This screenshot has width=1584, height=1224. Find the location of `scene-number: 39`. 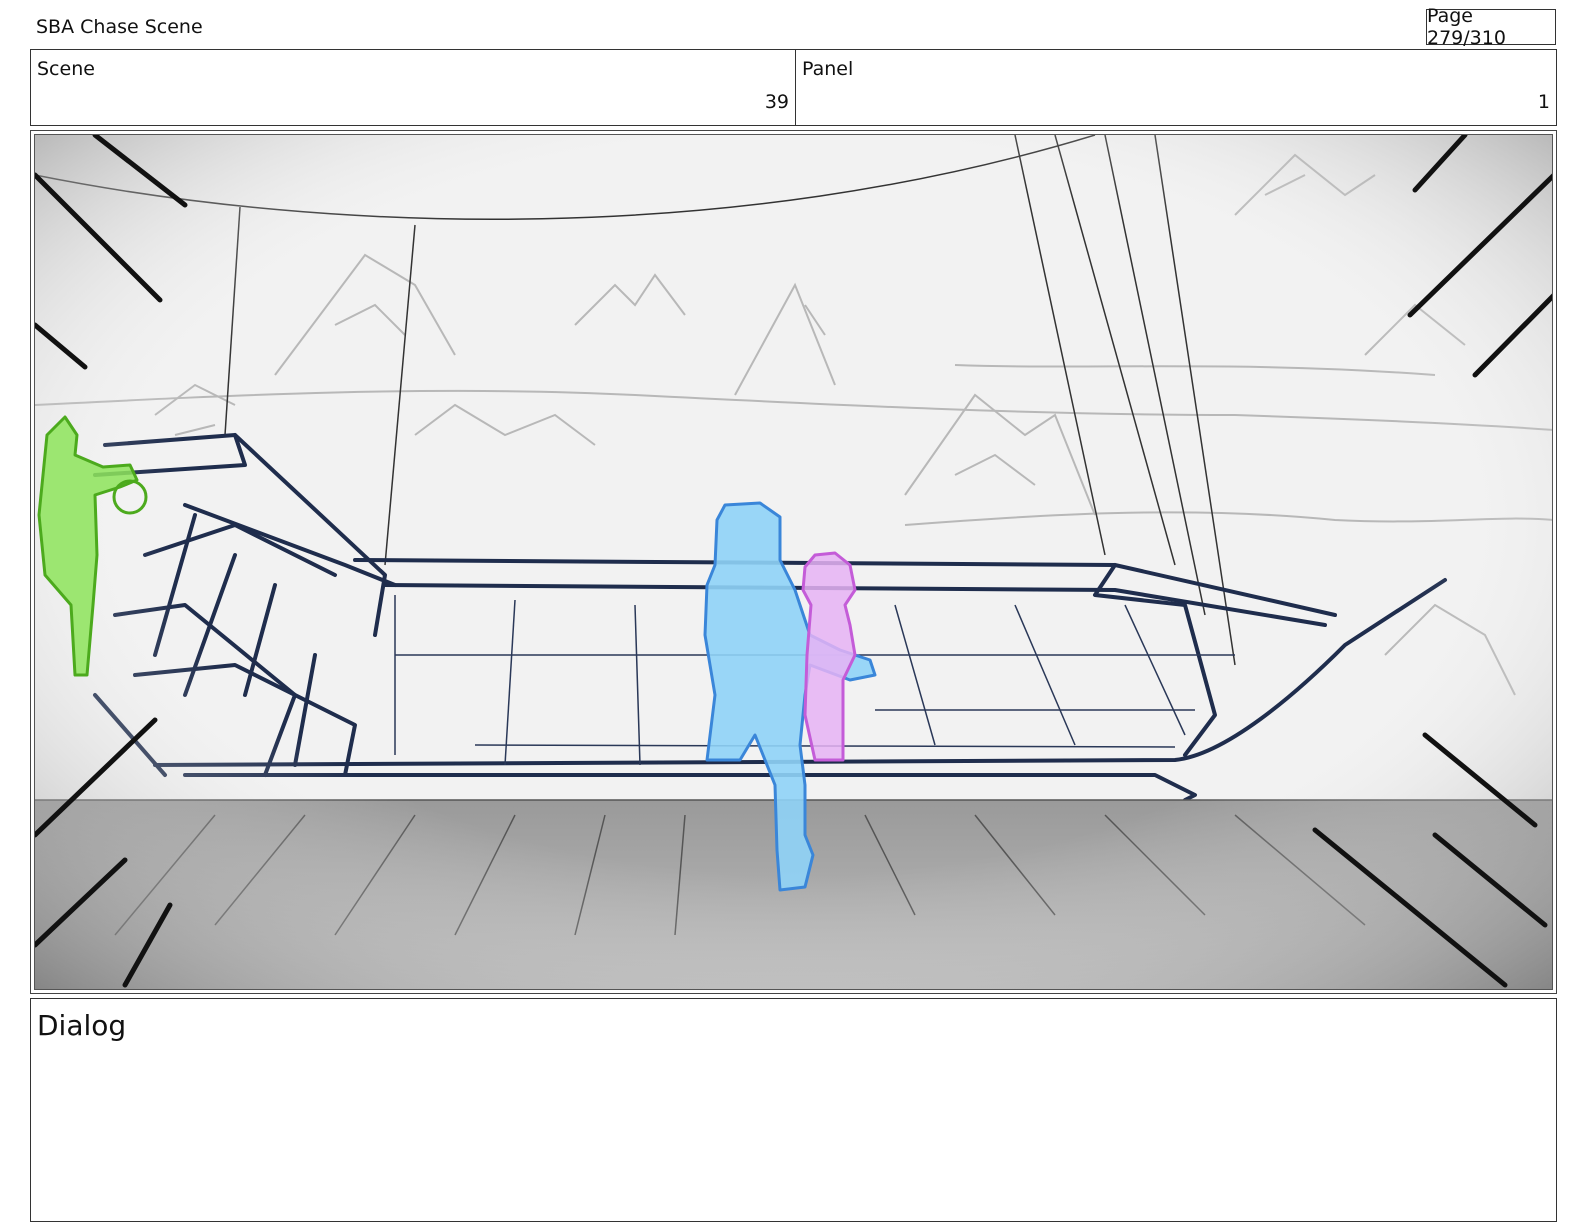

scene-number: 39 is located at coordinates (776, 102).